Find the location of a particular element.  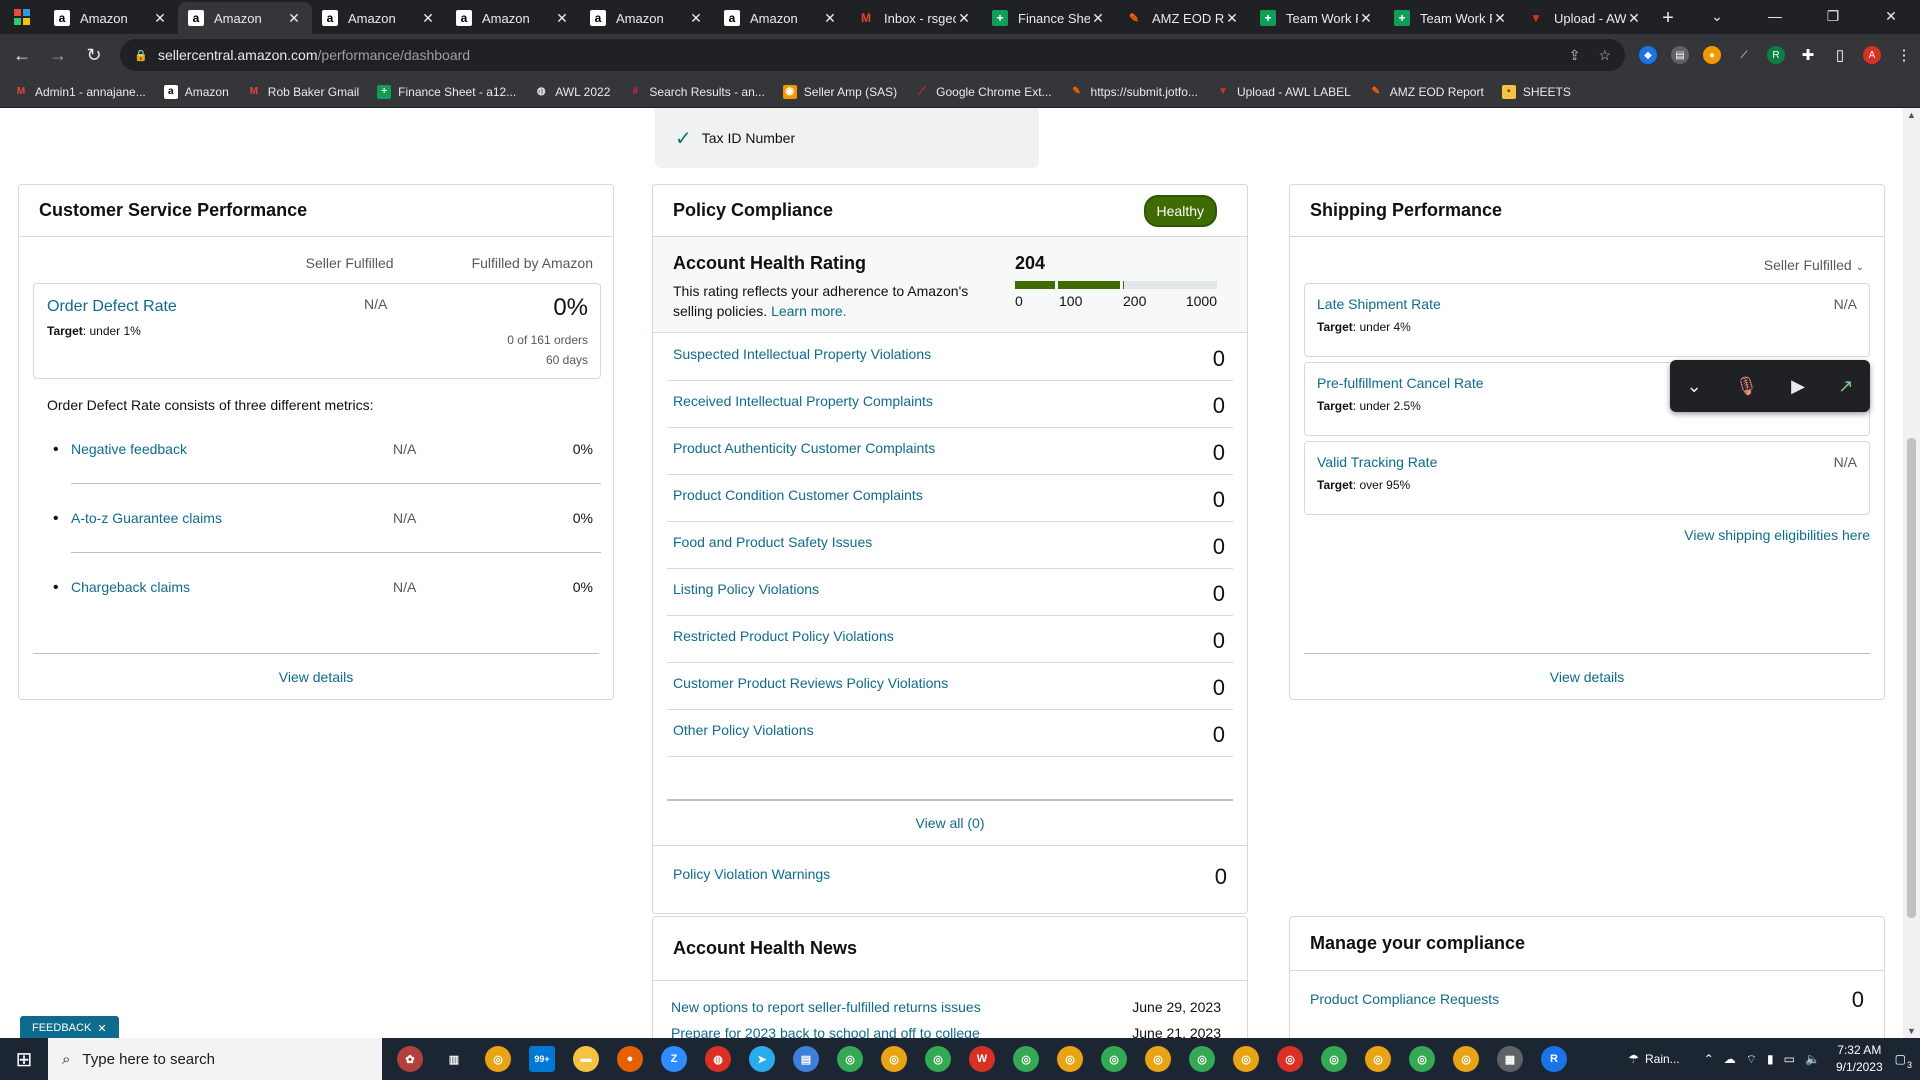

bookmark-star-icon: ☆ is located at coordinates (1604, 55).